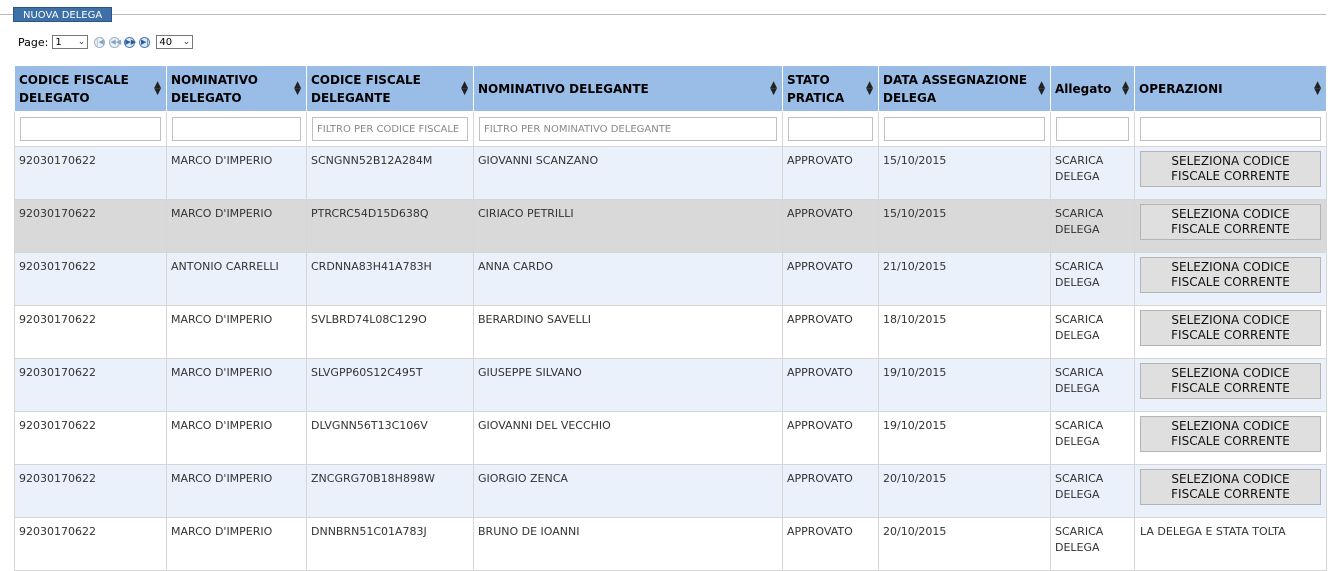 This screenshot has height=571, width=1332. I want to click on filter-row, so click(670, 129).